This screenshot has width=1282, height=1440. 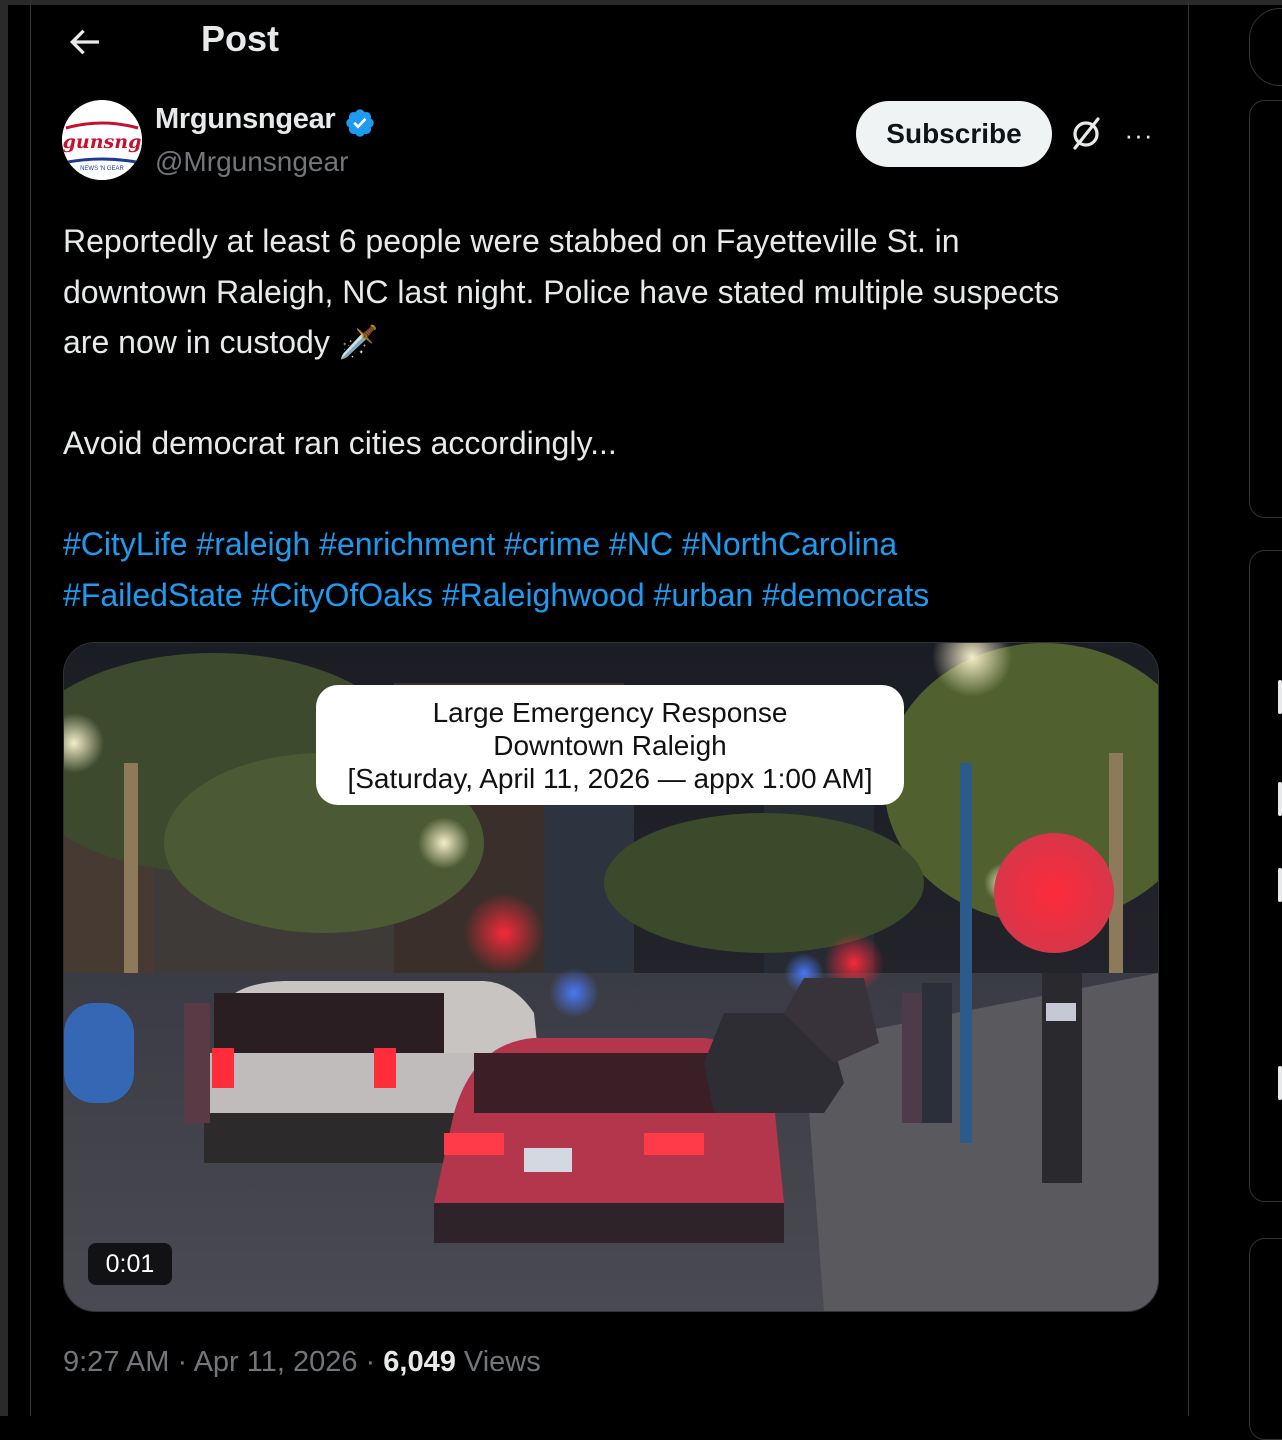 I want to click on hashtag-link: #raleigh, so click(x=253, y=544).